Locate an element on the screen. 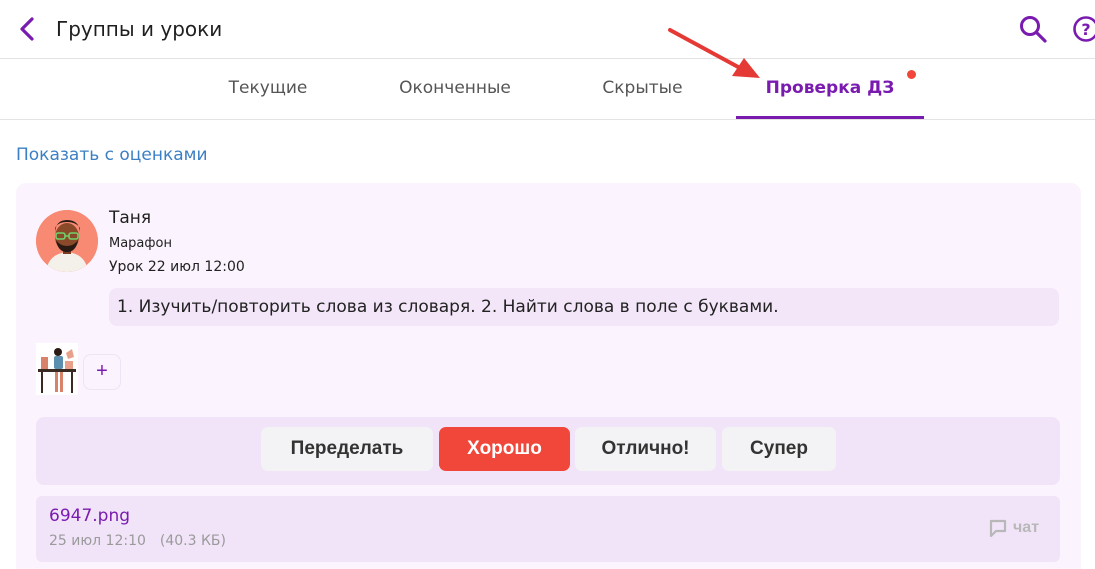 The height and width of the screenshot is (569, 1095). tab-current: Текущие is located at coordinates (268, 89).